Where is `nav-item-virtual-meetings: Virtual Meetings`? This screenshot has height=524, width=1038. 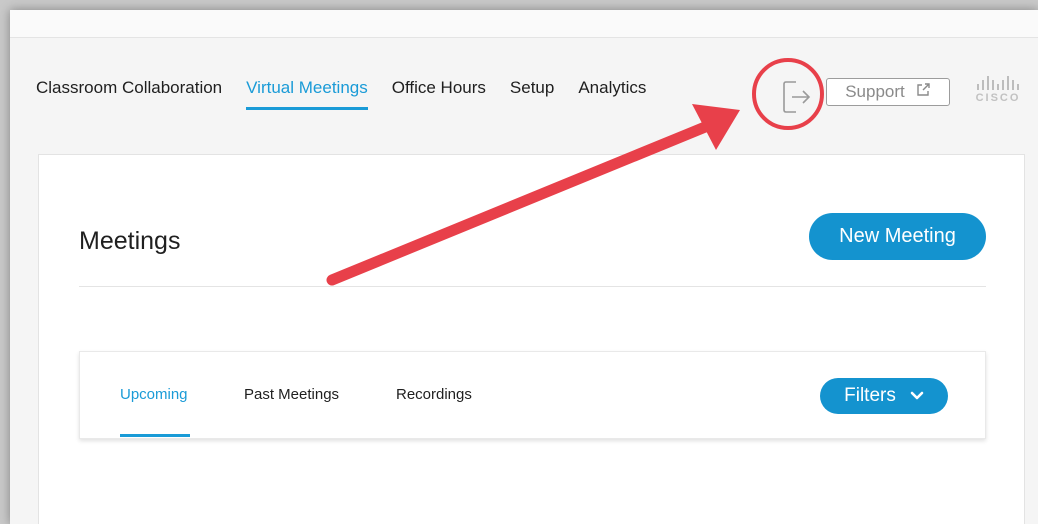
nav-item-virtual-meetings: Virtual Meetings is located at coordinates (307, 99).